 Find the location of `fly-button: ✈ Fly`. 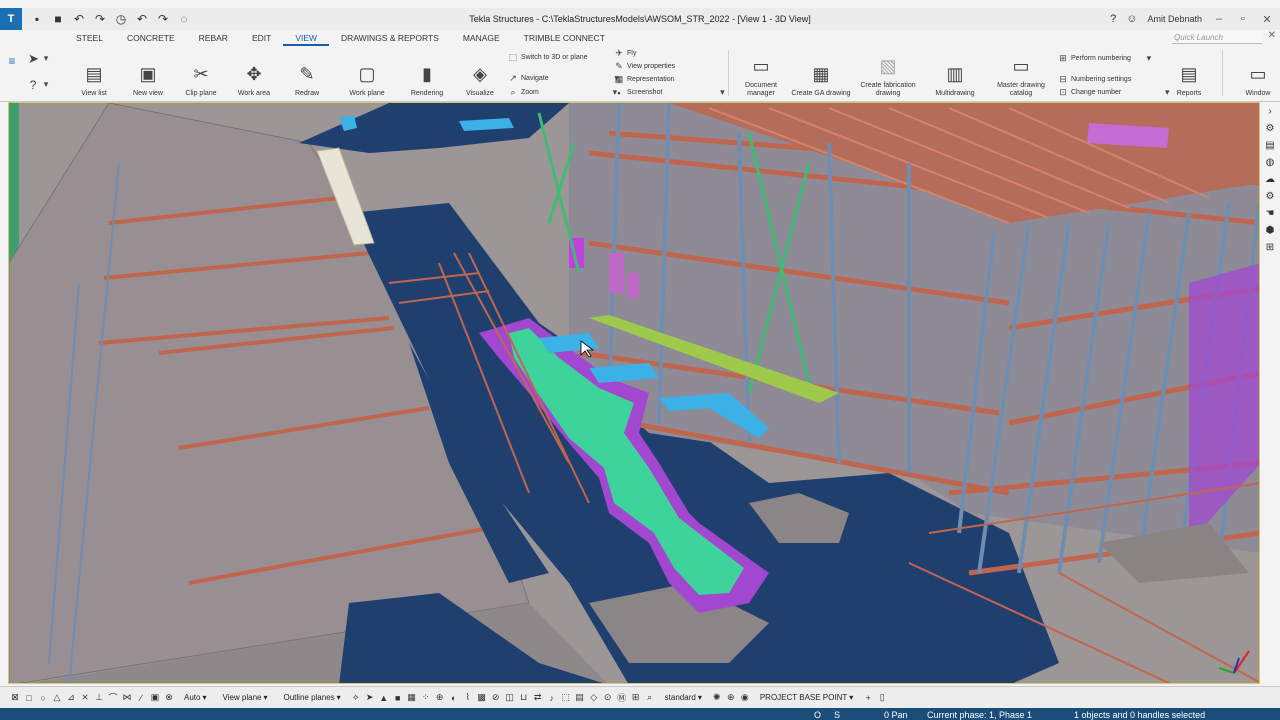

fly-button: ✈ Fly is located at coordinates (625, 53).